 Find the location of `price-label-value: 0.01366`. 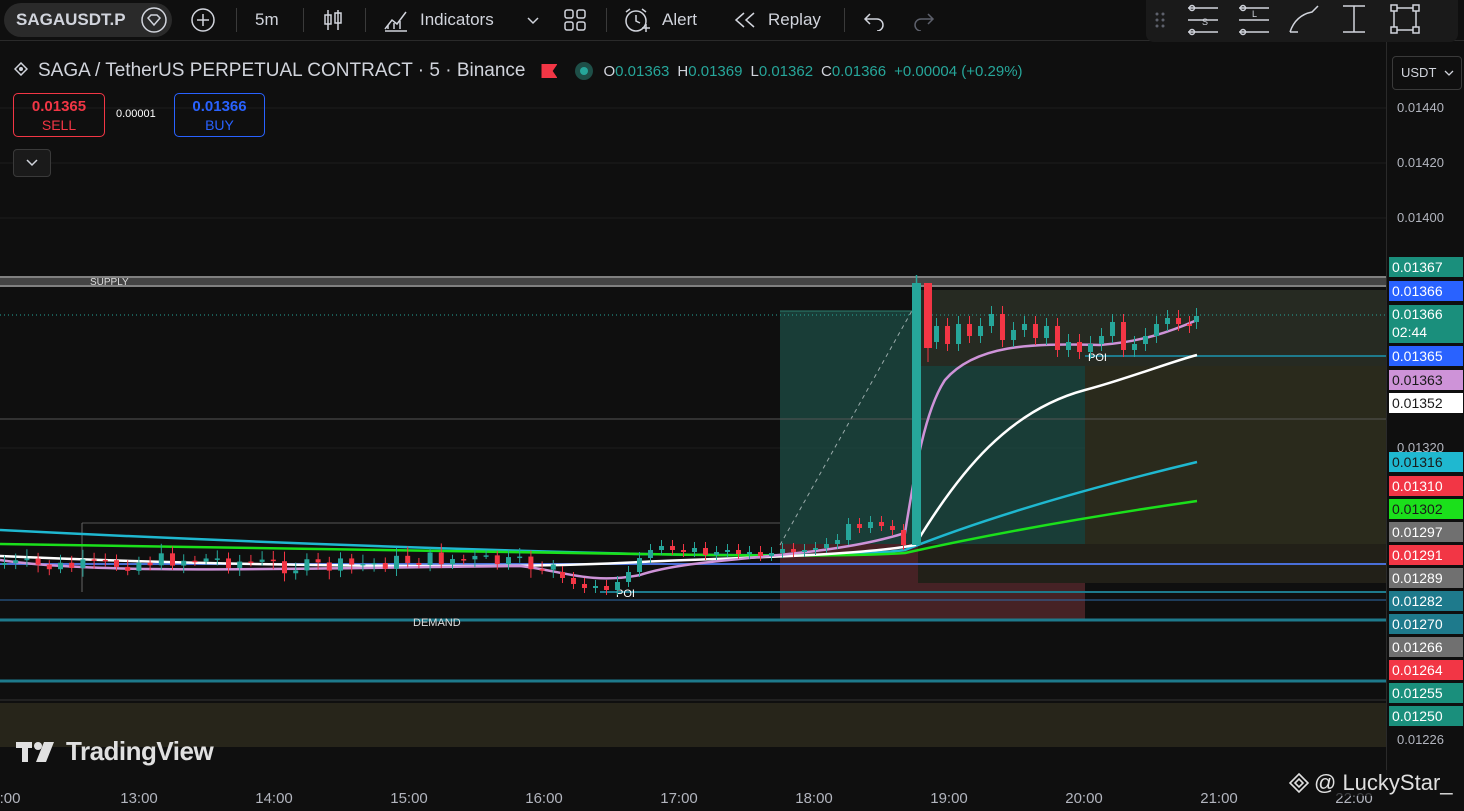

price-label-value: 0.01366 is located at coordinates (1417, 291).